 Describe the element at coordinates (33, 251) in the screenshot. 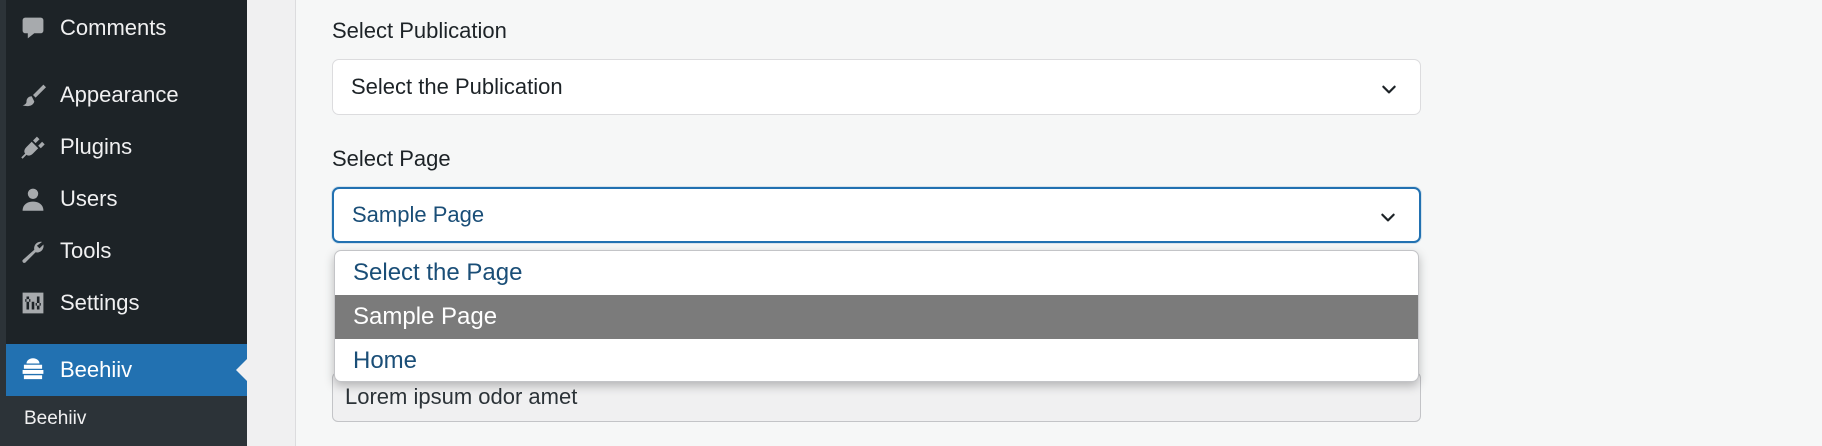

I see `wrench-icon` at that location.